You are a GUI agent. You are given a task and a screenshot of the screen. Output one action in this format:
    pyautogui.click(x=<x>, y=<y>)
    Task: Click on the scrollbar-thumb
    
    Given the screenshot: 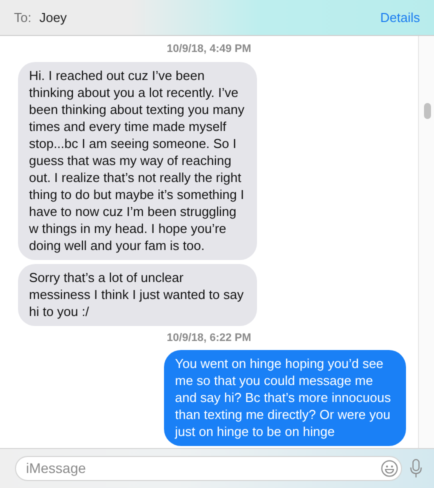 What is the action you would take?
    pyautogui.click(x=427, y=111)
    